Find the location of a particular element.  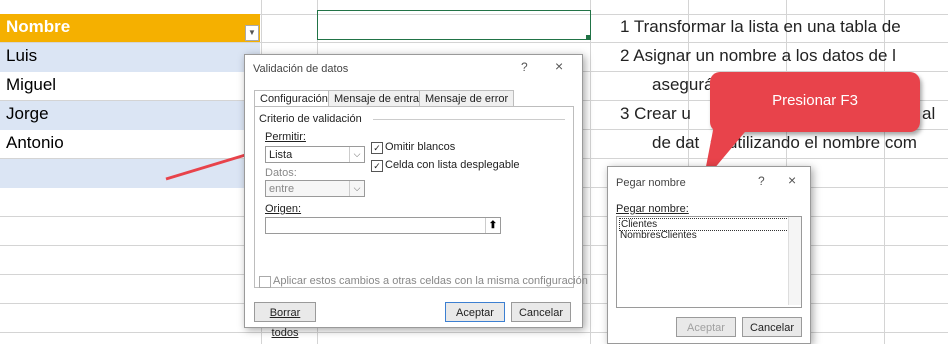

dropdown-cell-label: Celda con lista desplegable is located at coordinates (452, 165).